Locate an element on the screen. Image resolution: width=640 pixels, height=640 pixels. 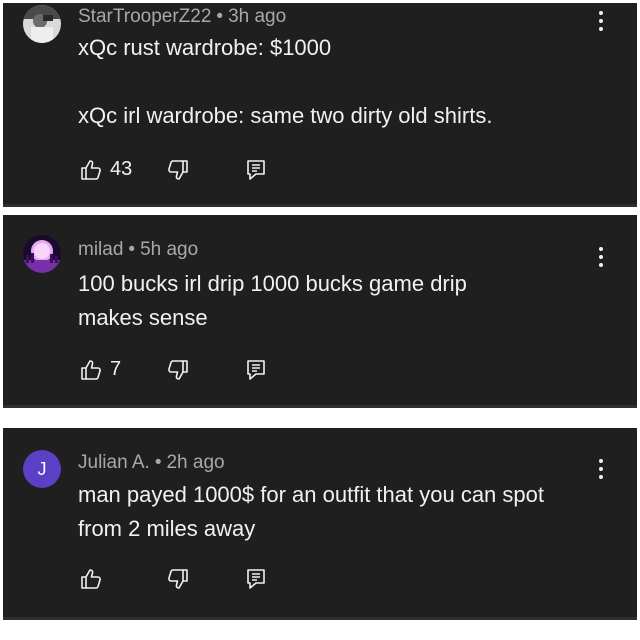
comment-line-blank is located at coordinates (338, 82).